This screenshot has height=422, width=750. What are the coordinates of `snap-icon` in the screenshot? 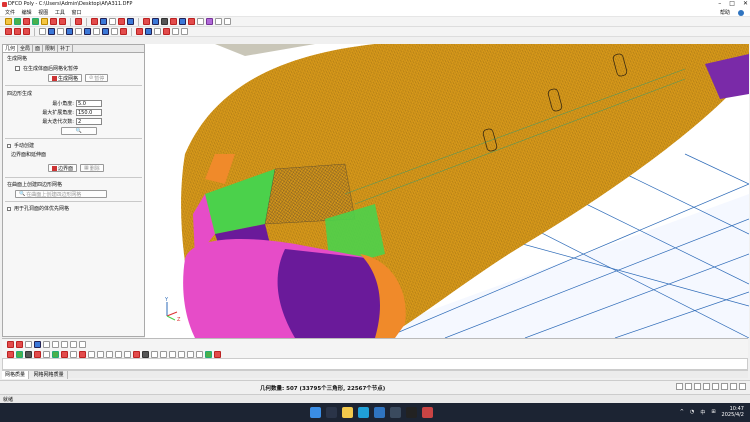 It's located at (155, 21).